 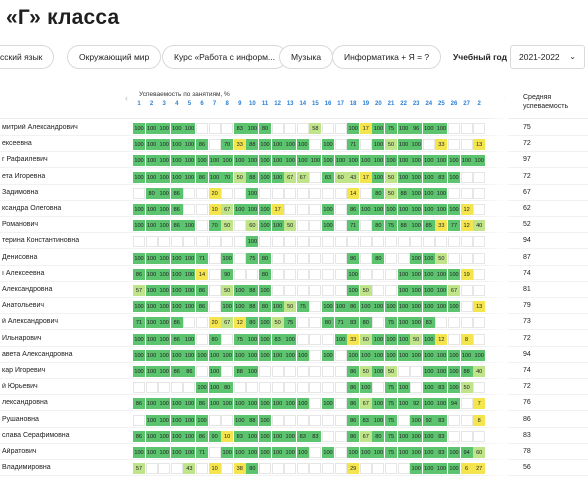 What do you see at coordinates (391, 226) in the screenshot?
I see `grade-cell: 75` at bounding box center [391, 226].